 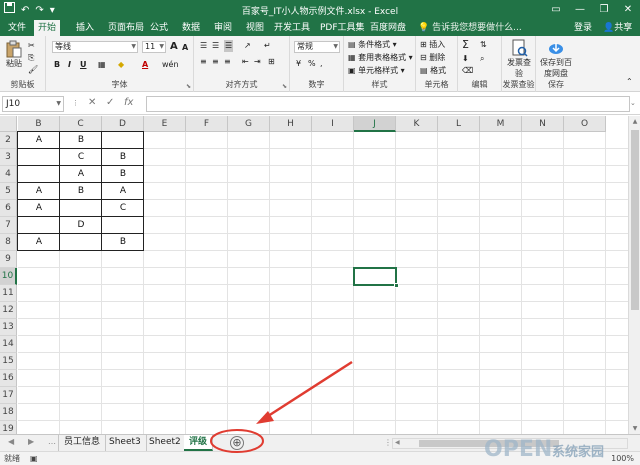 I want to click on sheet-tab-sheet3: Sheet3, so click(x=125, y=443).